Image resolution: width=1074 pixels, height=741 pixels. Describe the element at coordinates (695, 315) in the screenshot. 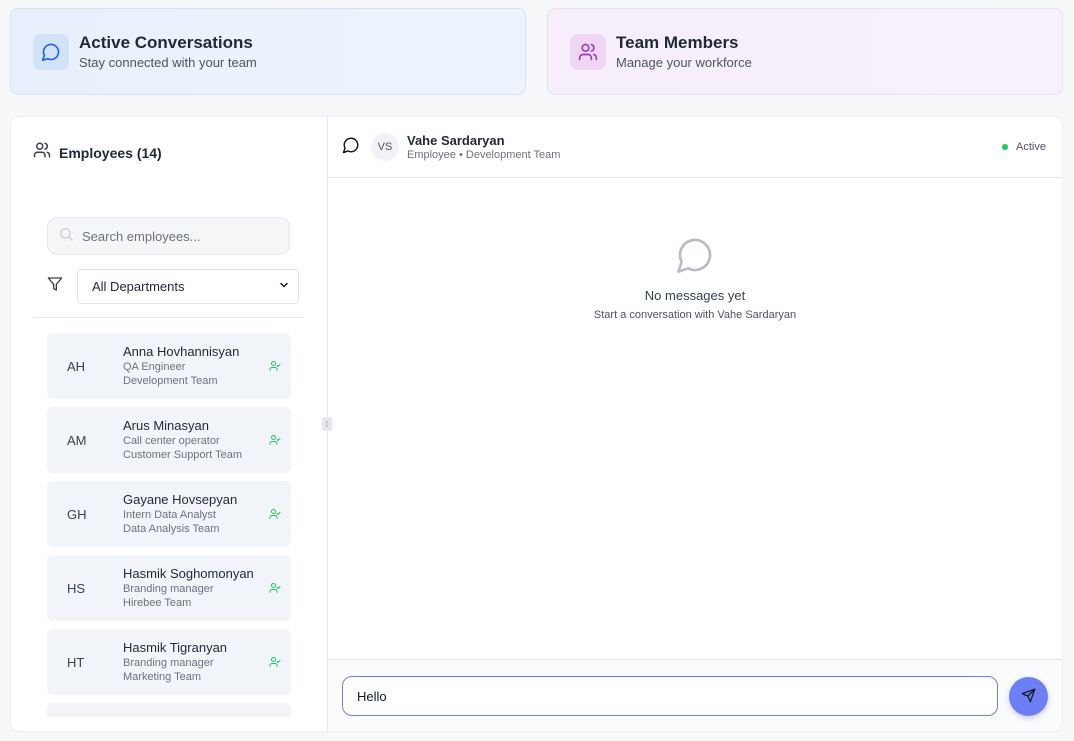

I see `empty-state-subtitle: Start a conversation with Vahe Sardaryan` at that location.